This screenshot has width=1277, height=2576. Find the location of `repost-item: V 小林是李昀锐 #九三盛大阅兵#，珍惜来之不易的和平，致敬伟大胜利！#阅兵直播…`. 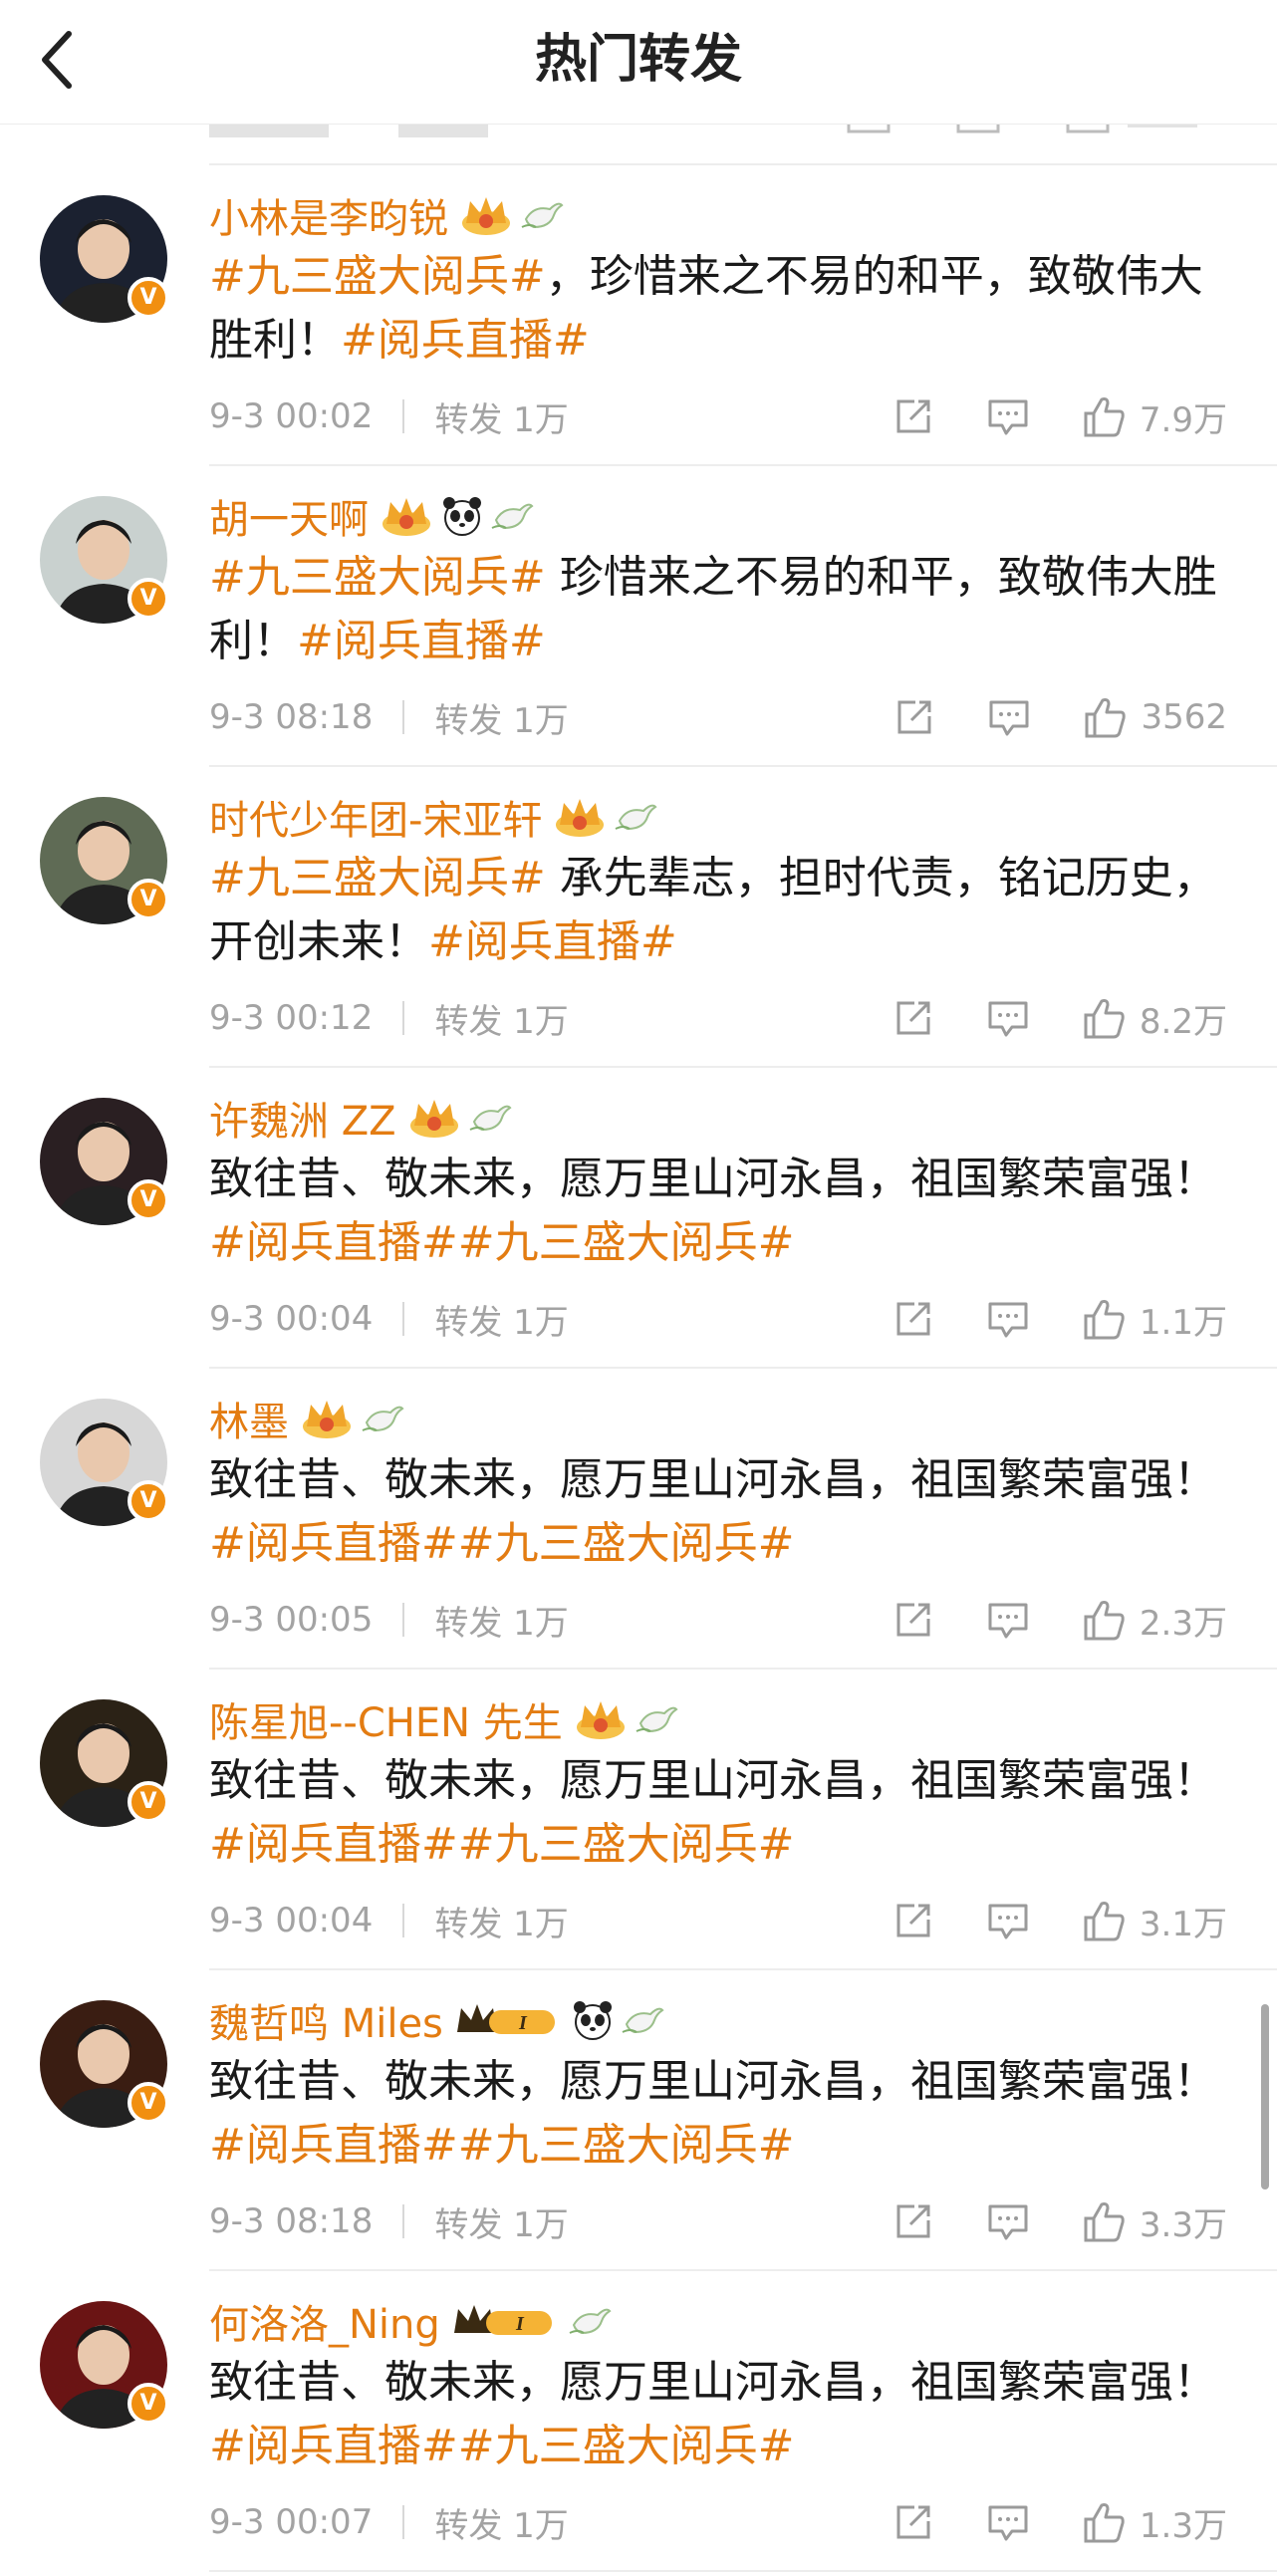

repost-item: V 小林是李昀锐 #九三盛大阅兵#，珍惜来之不易的和平，致敬伟大胜利！#阅兵直播… is located at coordinates (638, 315).